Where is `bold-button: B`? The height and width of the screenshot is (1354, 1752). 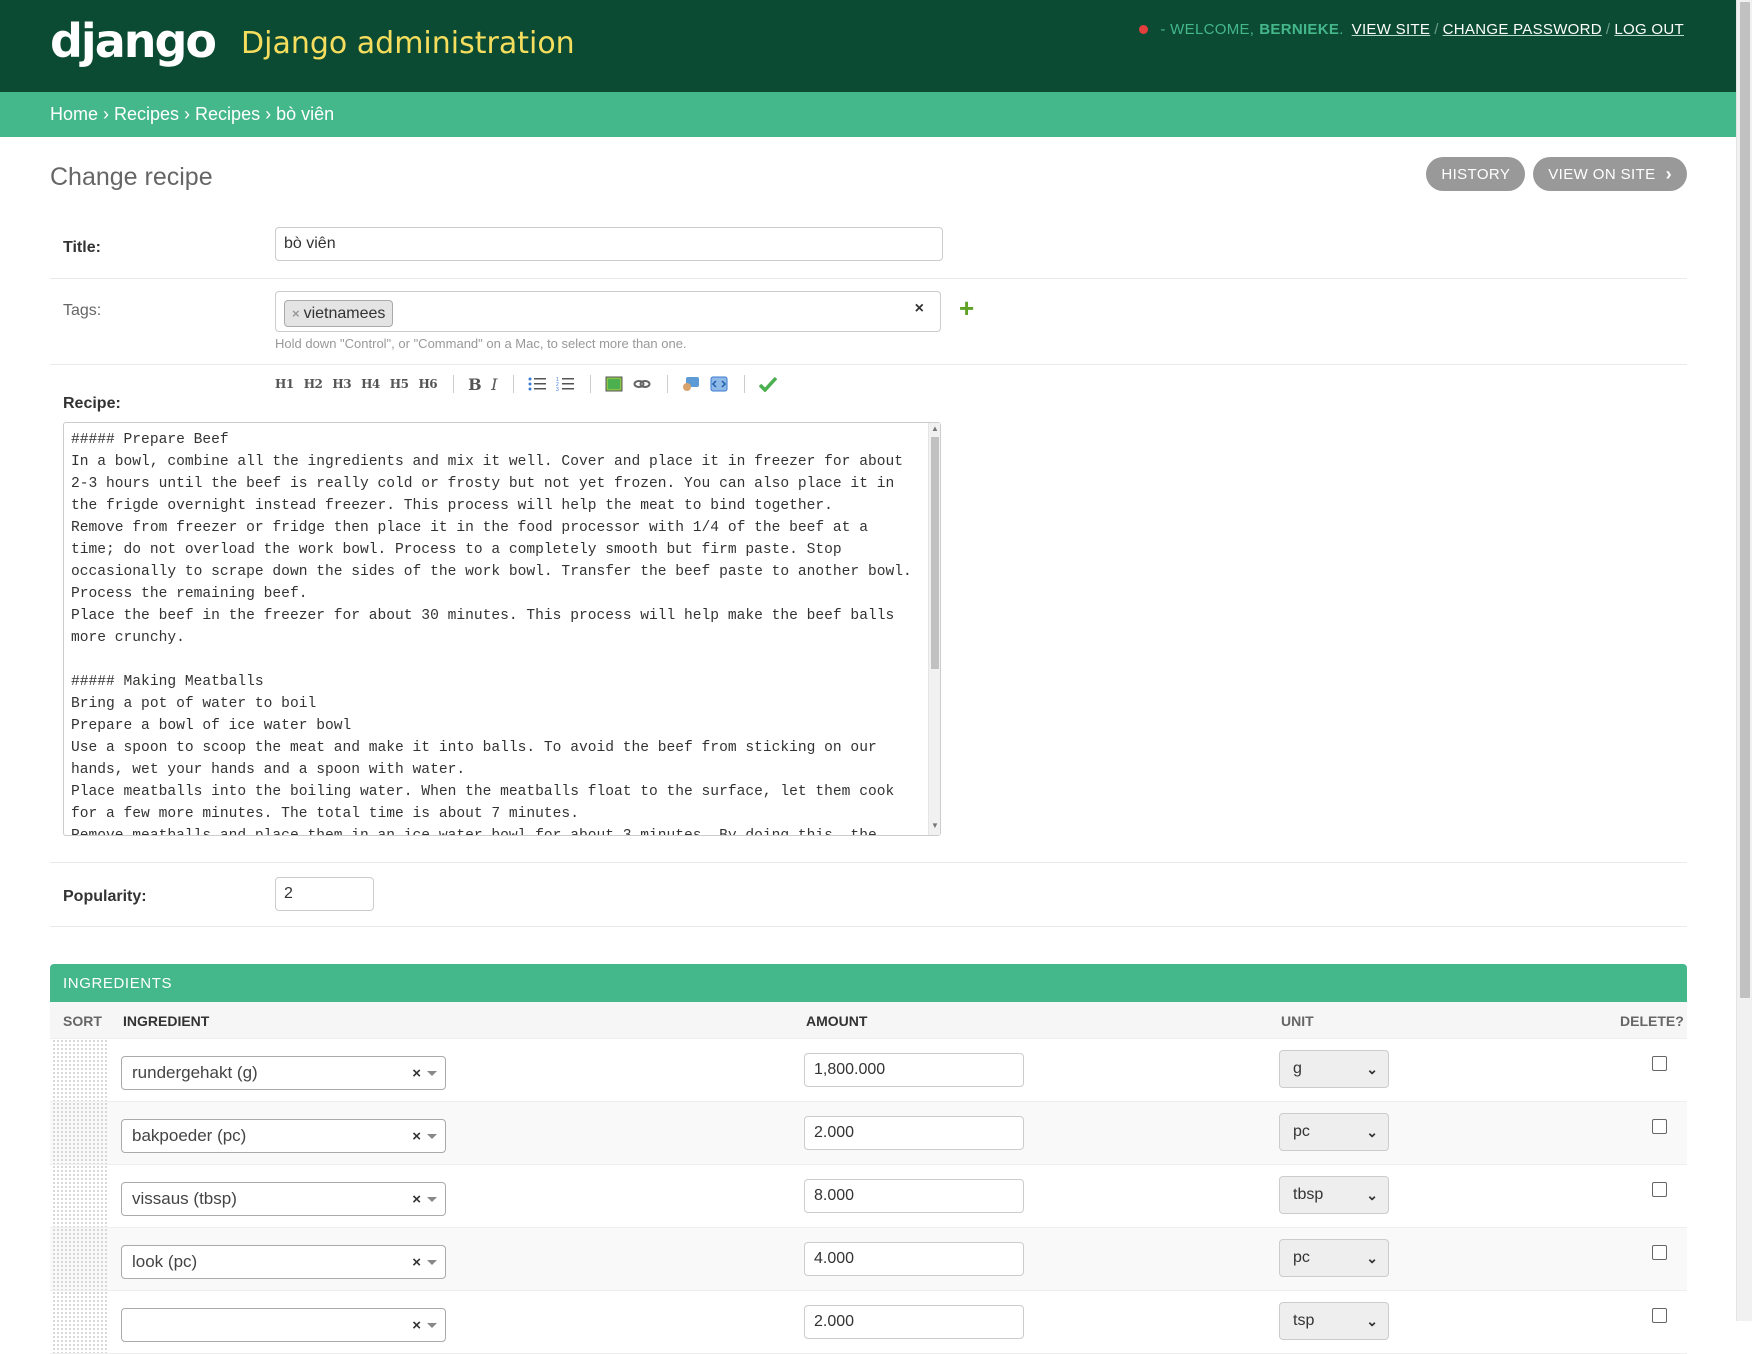
bold-button: B is located at coordinates (475, 384).